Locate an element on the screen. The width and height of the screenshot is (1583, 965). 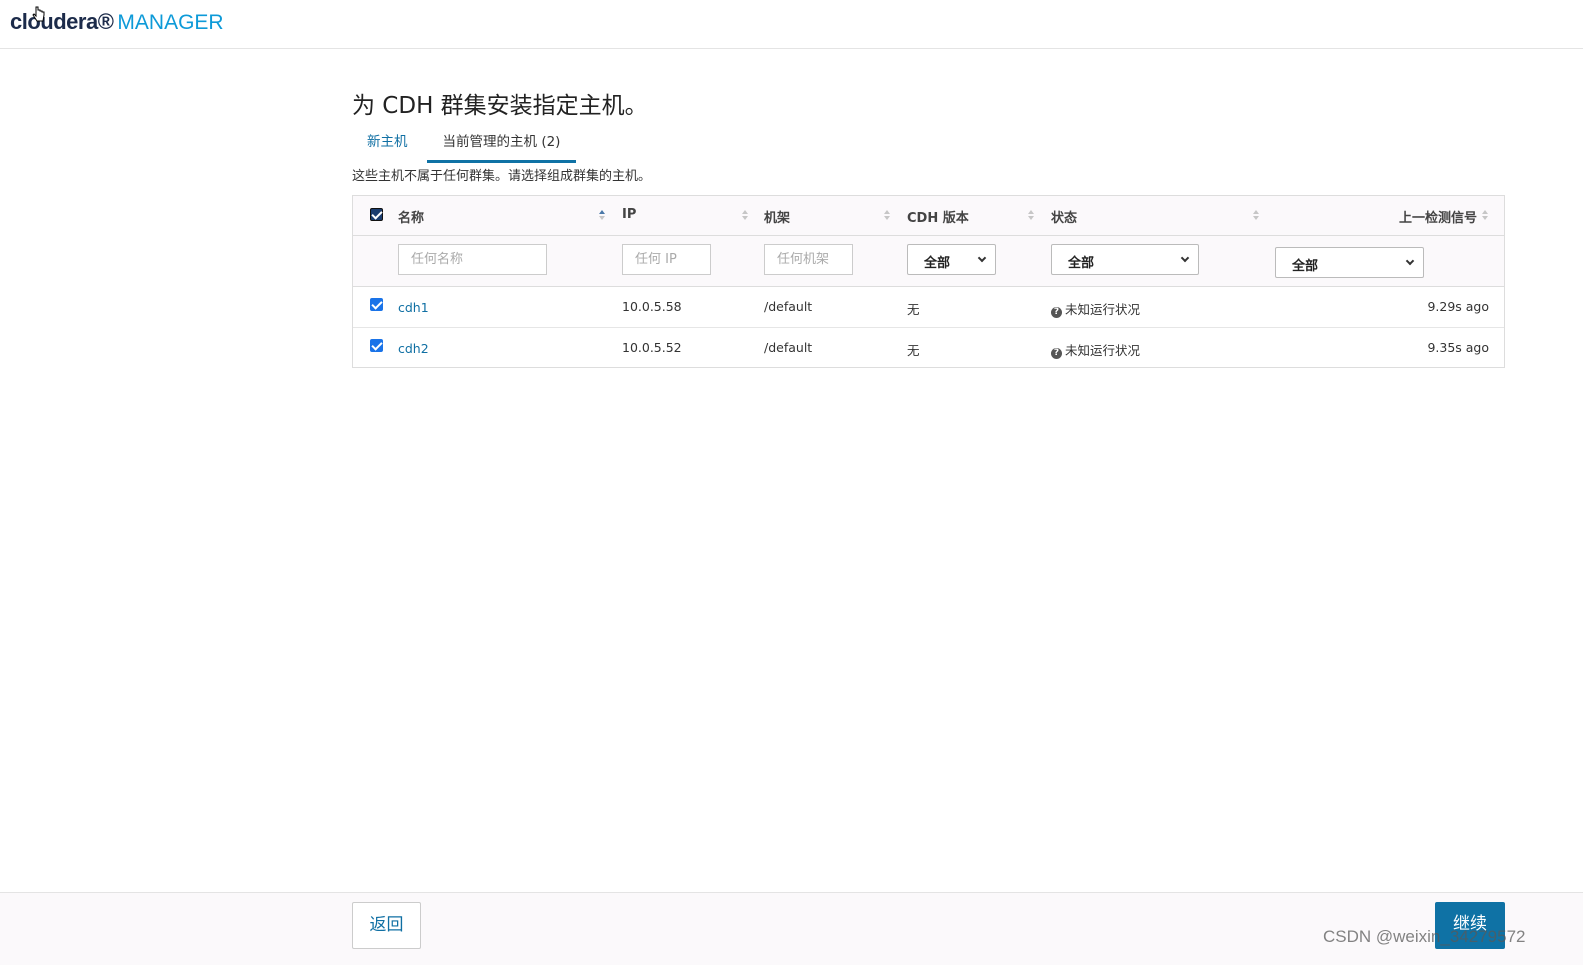
column-header-rack: 机架 is located at coordinates (777, 216).